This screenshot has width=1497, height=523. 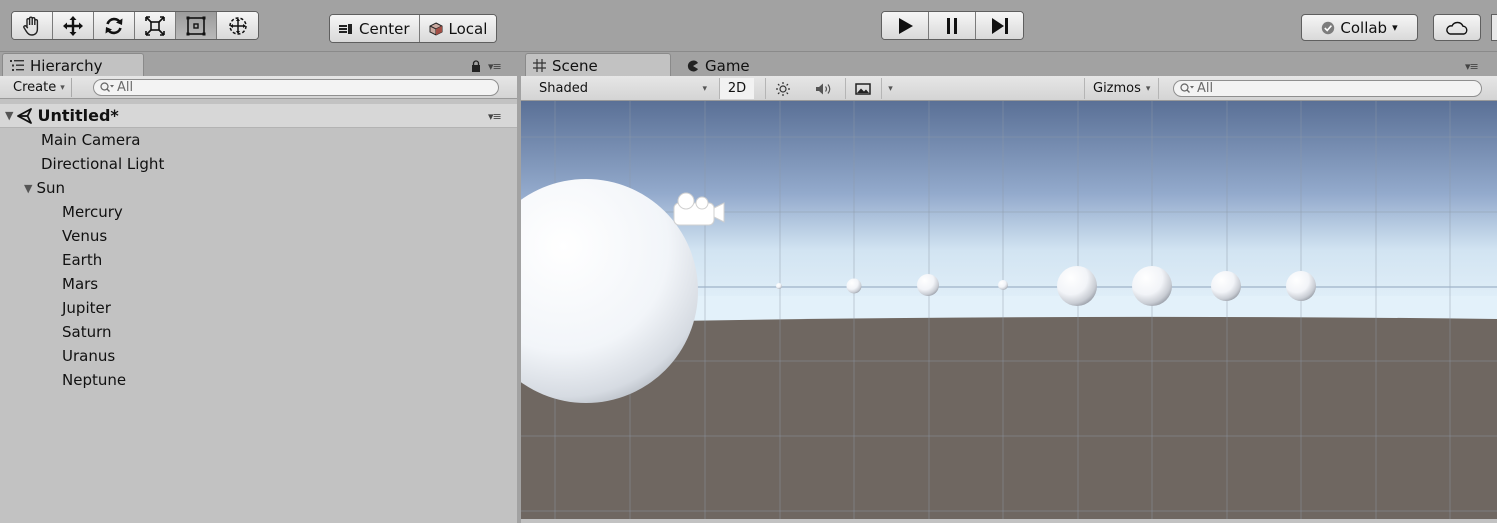 I want to click on tree-item-label: Earth, so click(x=82, y=260).